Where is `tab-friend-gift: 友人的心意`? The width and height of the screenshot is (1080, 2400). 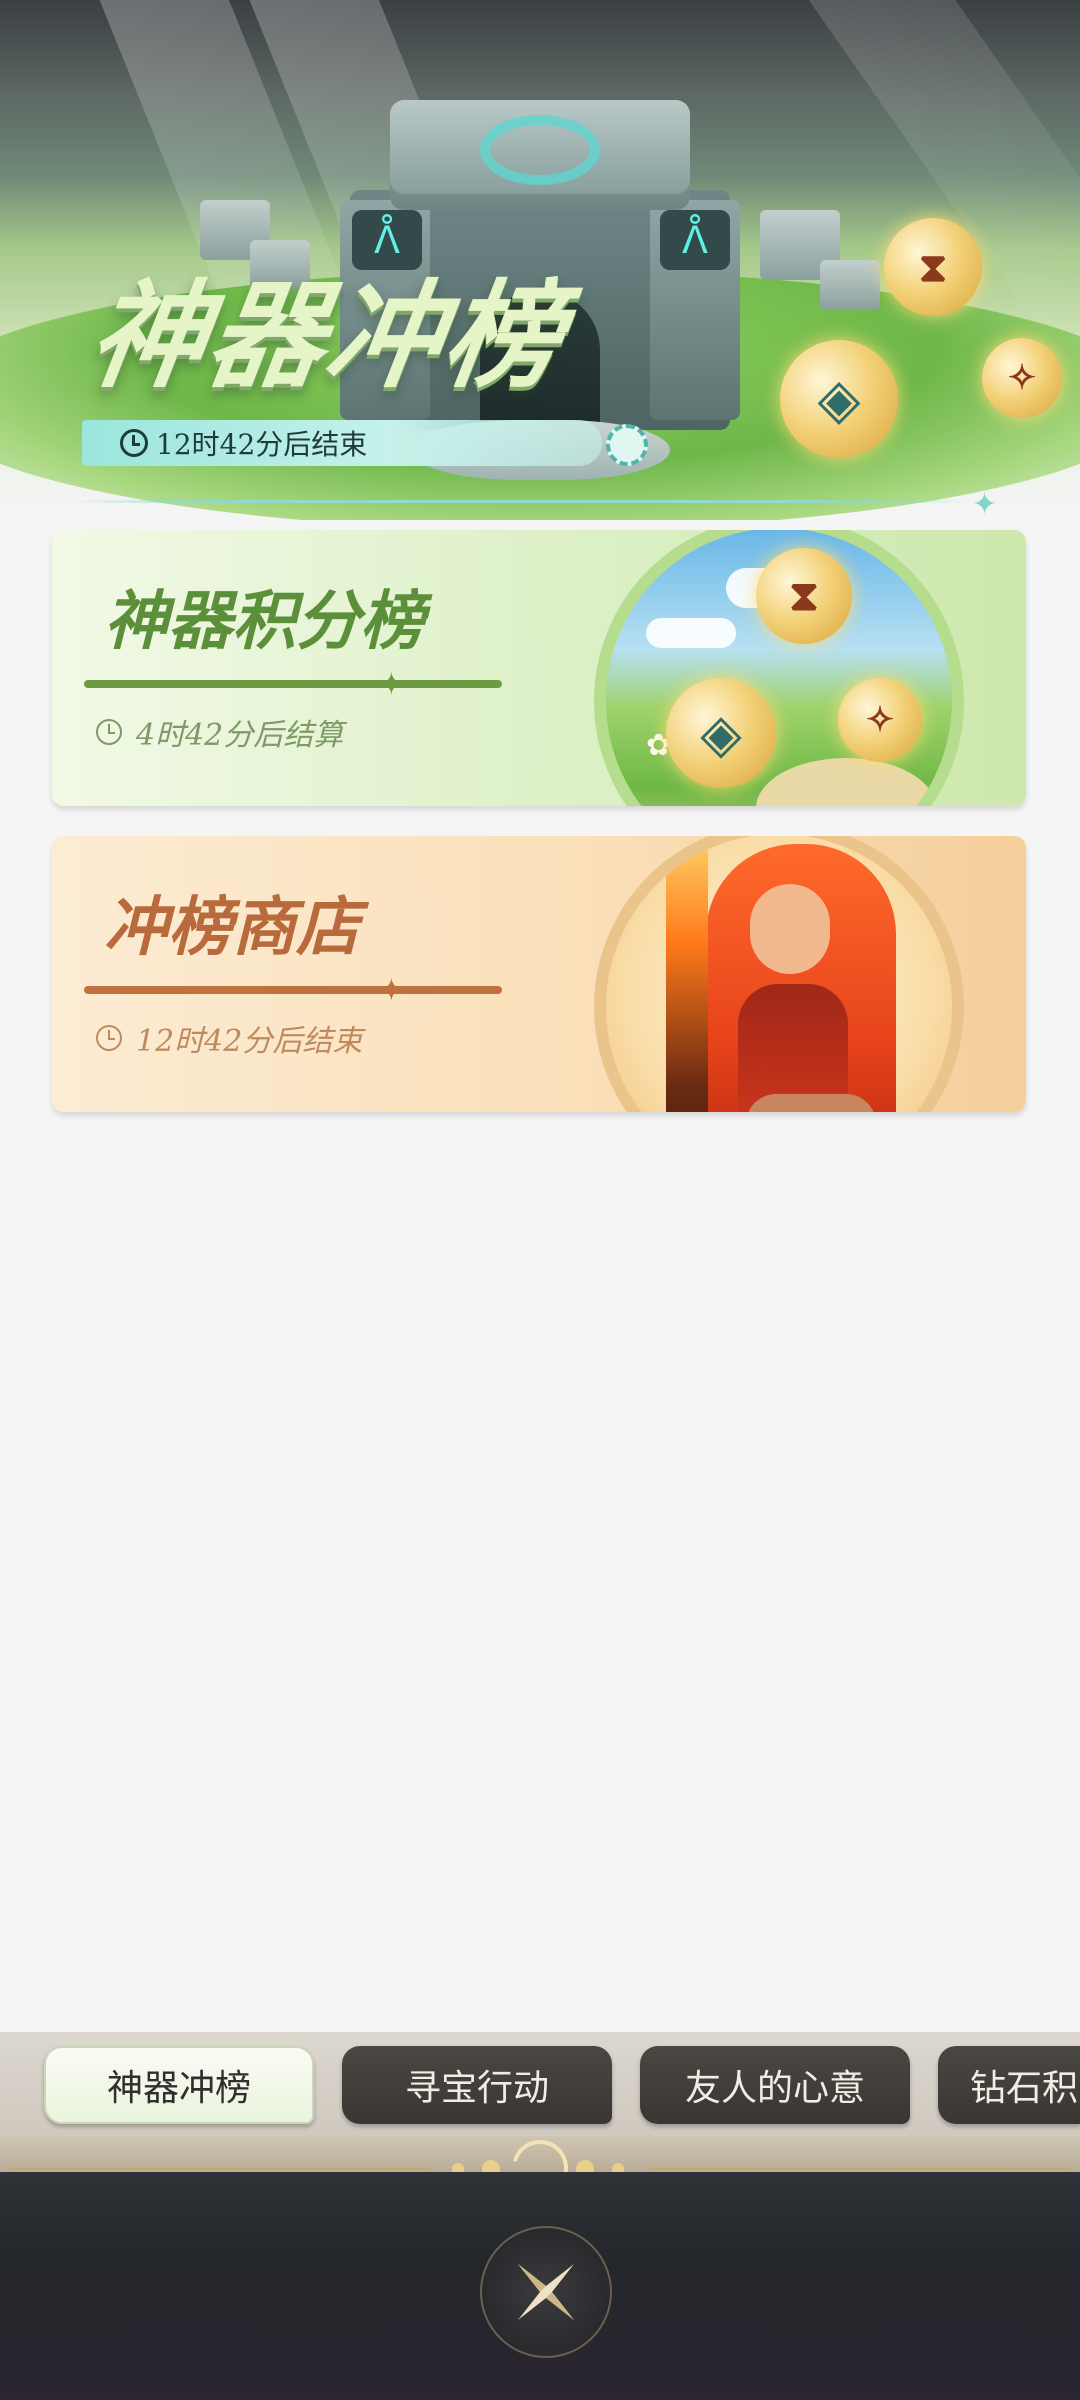 tab-friend-gift: 友人的心意 is located at coordinates (775, 2085).